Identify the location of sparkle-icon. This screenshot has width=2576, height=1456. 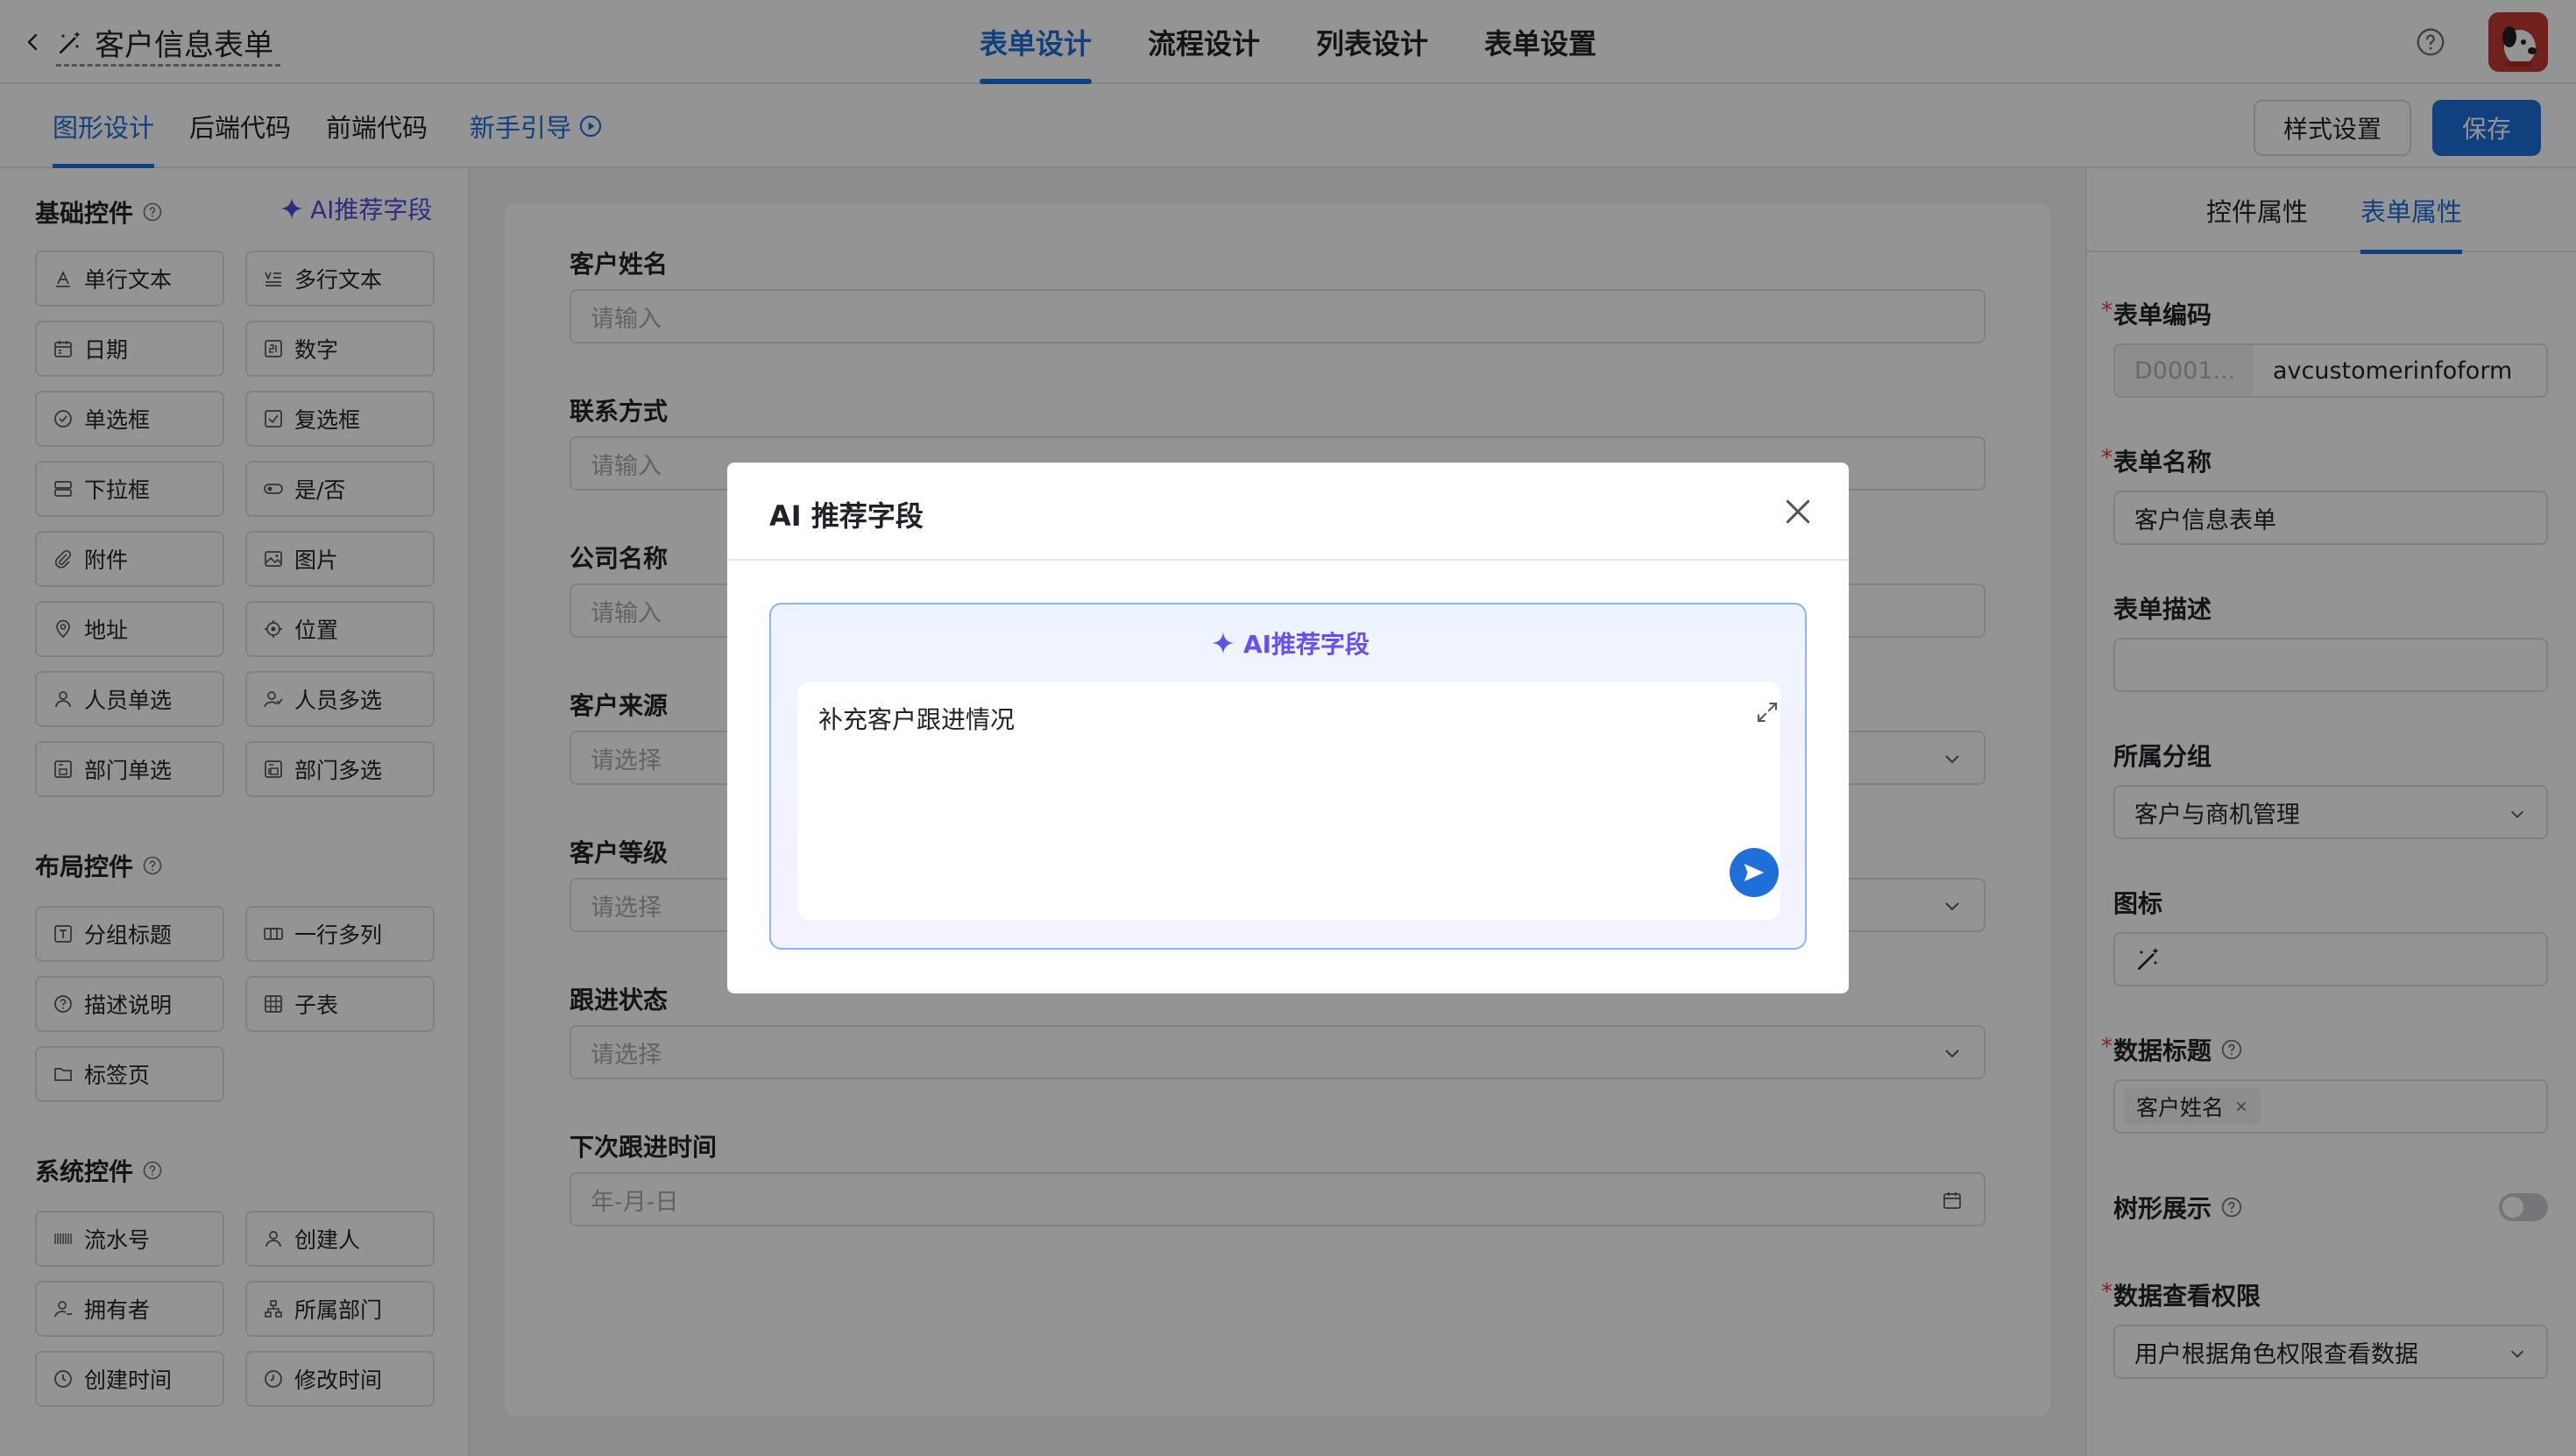
(1223, 643).